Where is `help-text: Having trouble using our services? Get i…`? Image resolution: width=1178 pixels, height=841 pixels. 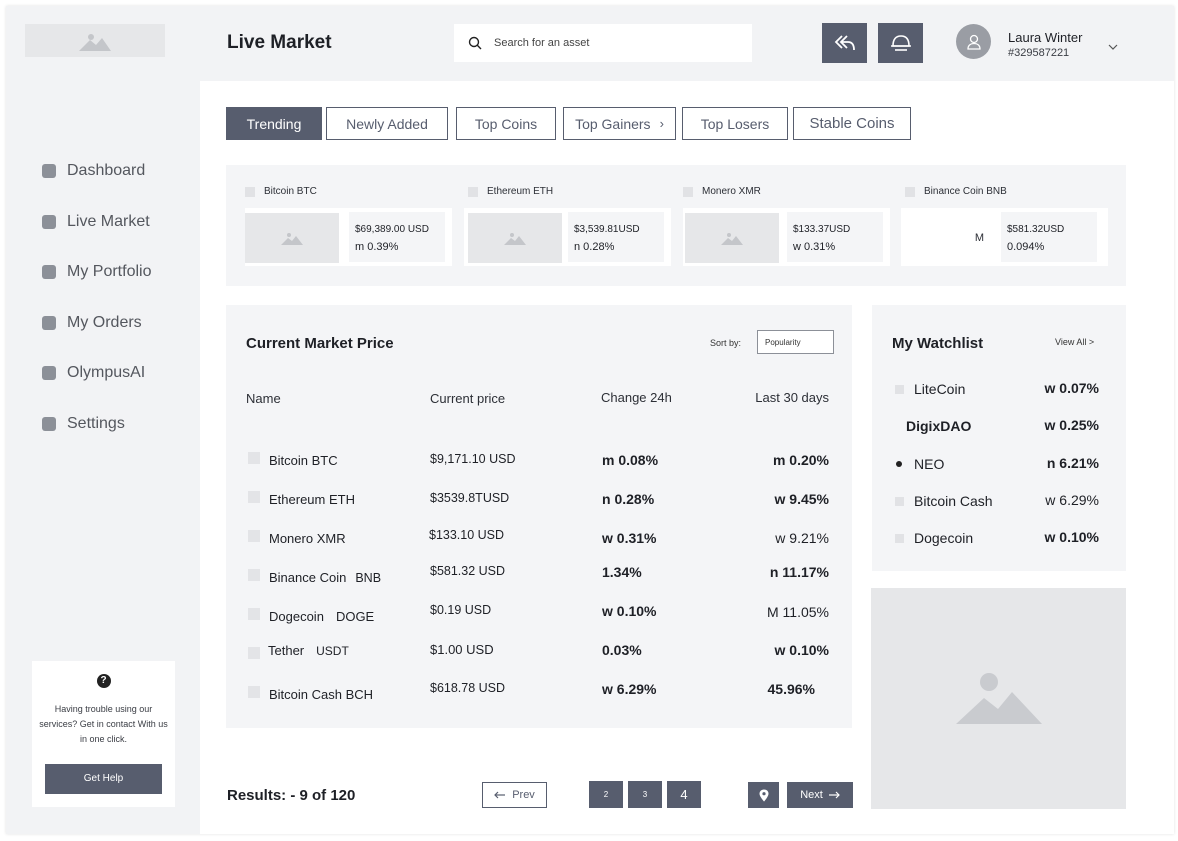 help-text: Having trouble using our services? Get i… is located at coordinates (103, 724).